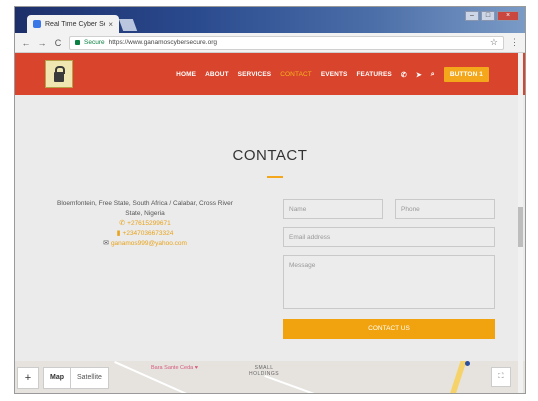  I want to click on new-tab-button, so click(128, 25).